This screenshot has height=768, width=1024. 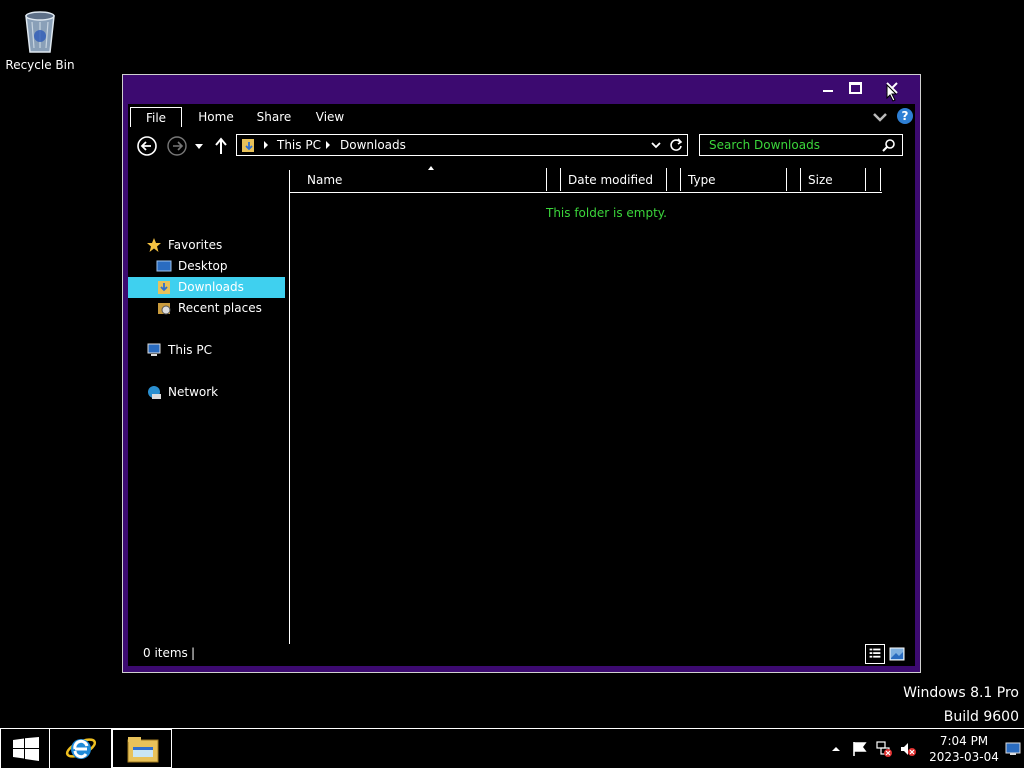 What do you see at coordinates (40, 32) in the screenshot?
I see `recycle-bin-icon` at bounding box center [40, 32].